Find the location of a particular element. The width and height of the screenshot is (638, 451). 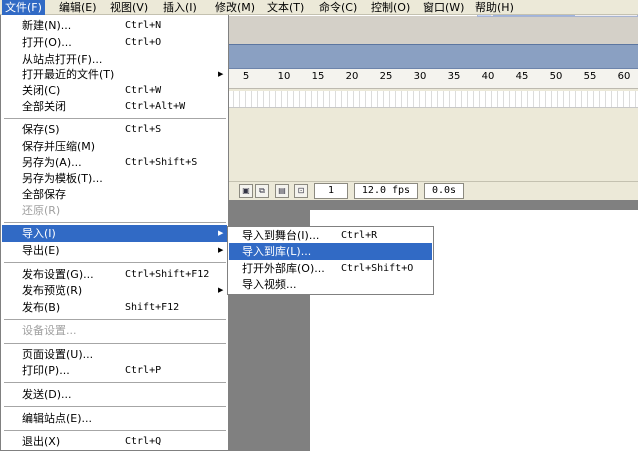

ruler-tick: 55 is located at coordinates (590, 76).